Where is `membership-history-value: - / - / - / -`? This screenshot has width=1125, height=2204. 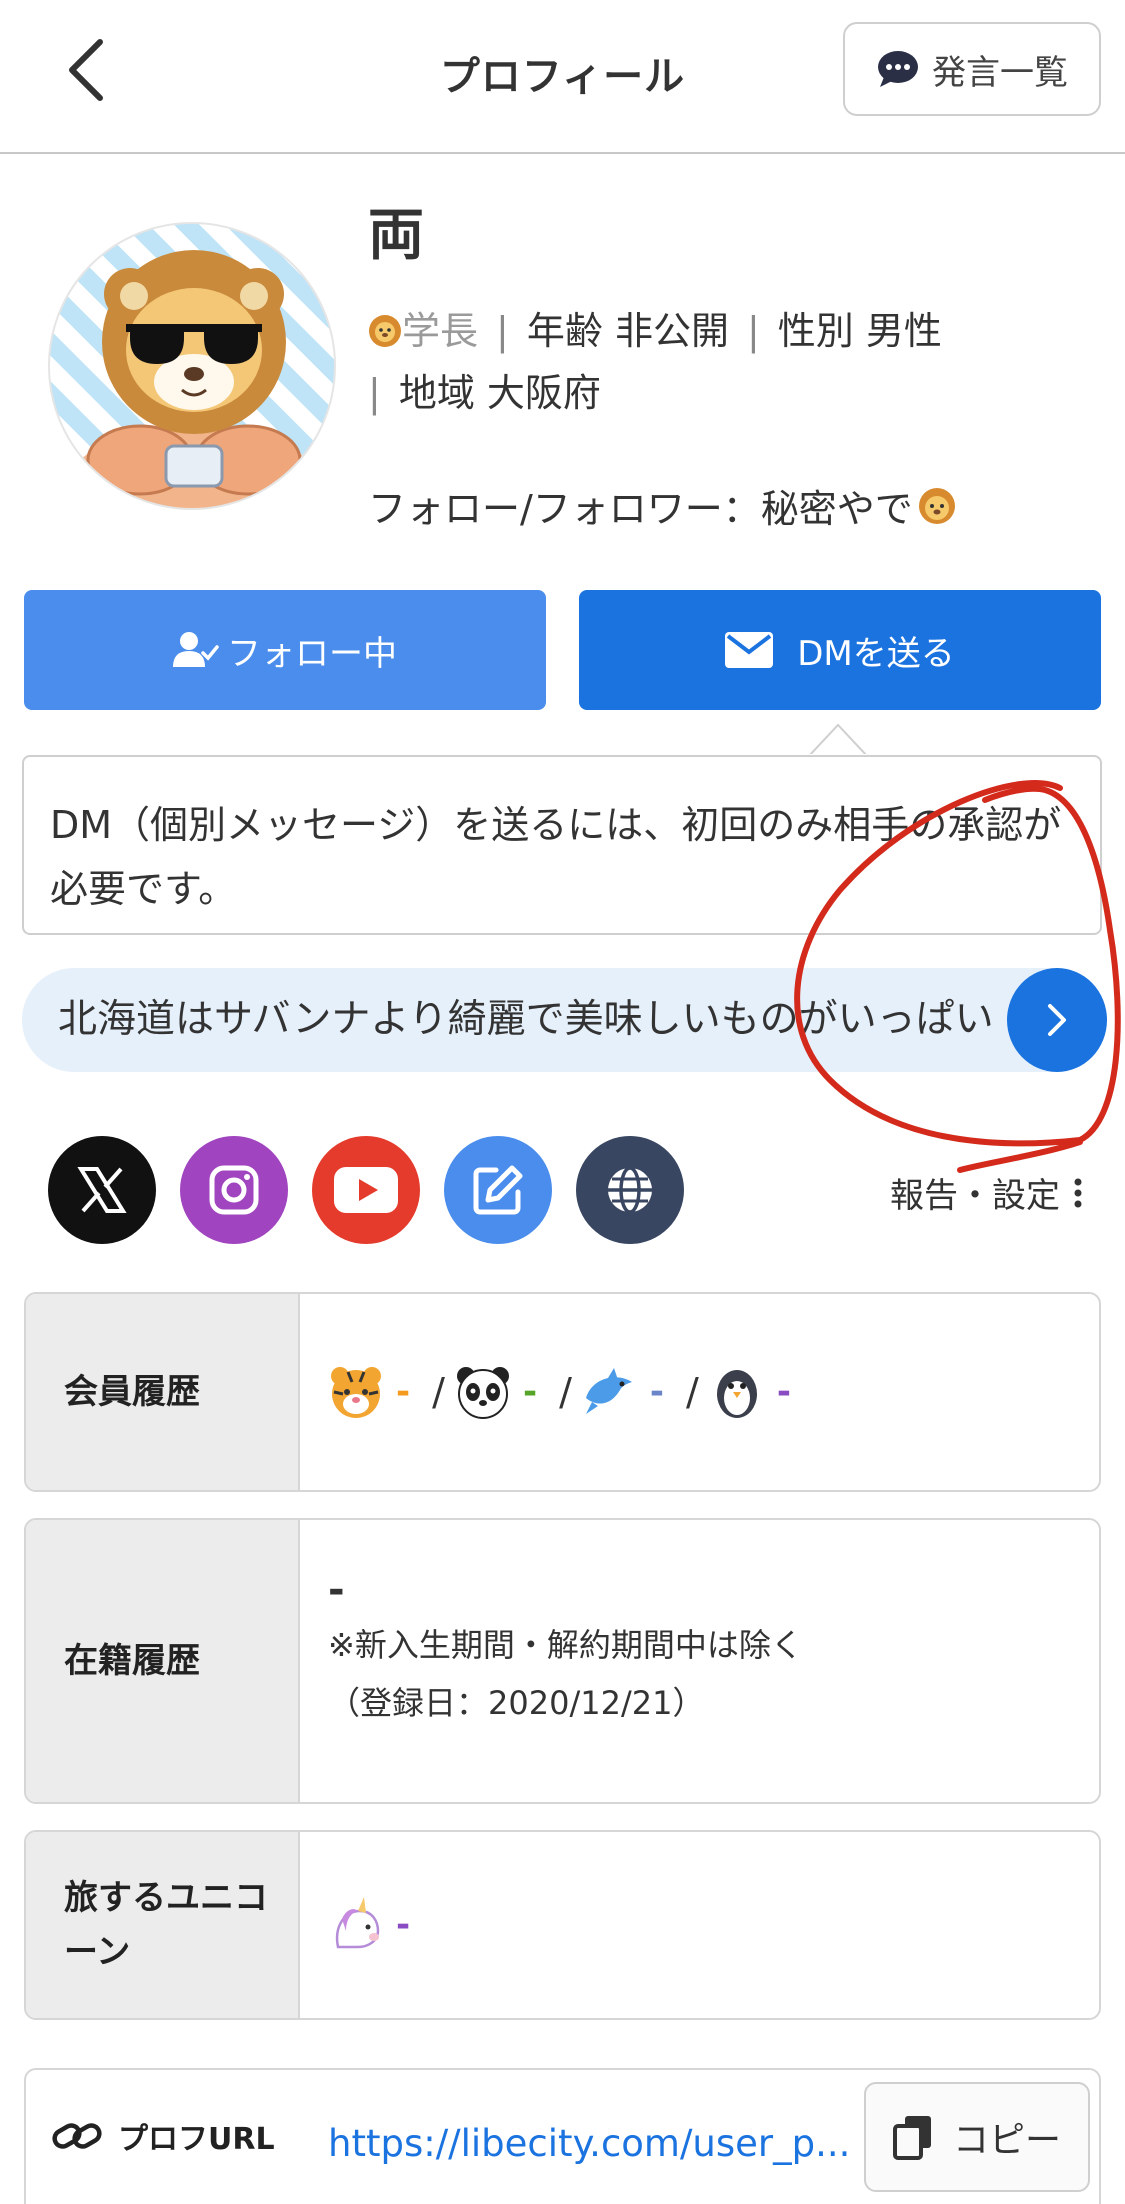
membership-history-value: - / - / - / - is located at coordinates (699, 1392).